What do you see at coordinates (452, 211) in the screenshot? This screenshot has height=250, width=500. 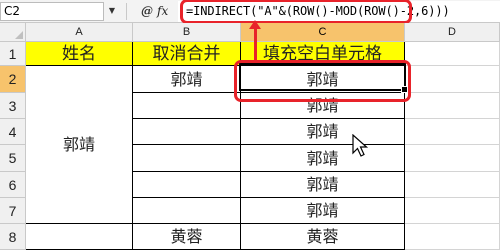 I see `cell-d7` at bounding box center [452, 211].